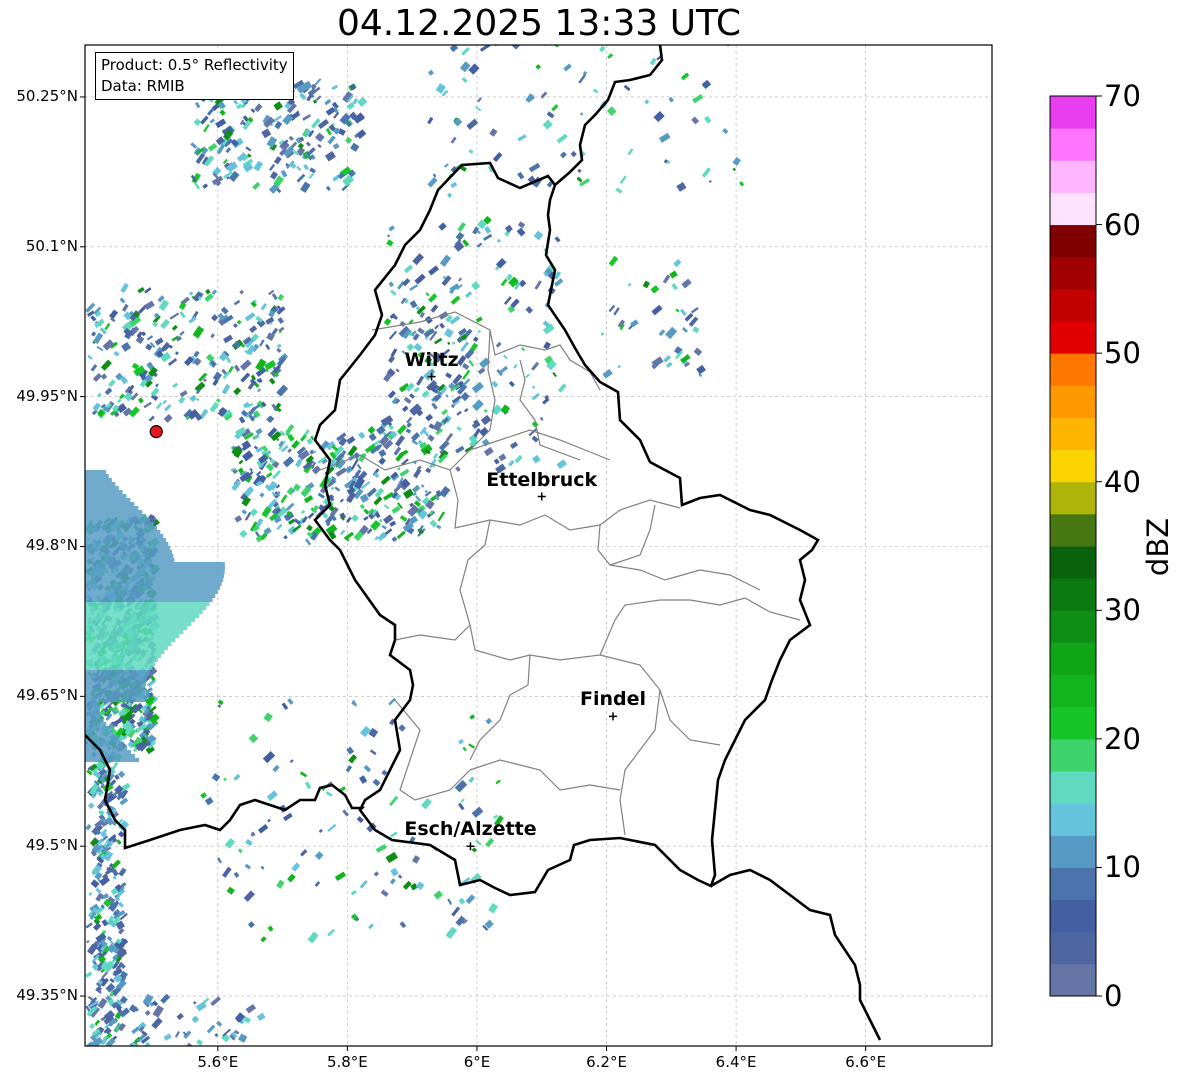 The image size is (1184, 1081). Describe the element at coordinates (606, 1062) in the screenshot. I see `lon-tick-label-3: 6.2°E` at that location.